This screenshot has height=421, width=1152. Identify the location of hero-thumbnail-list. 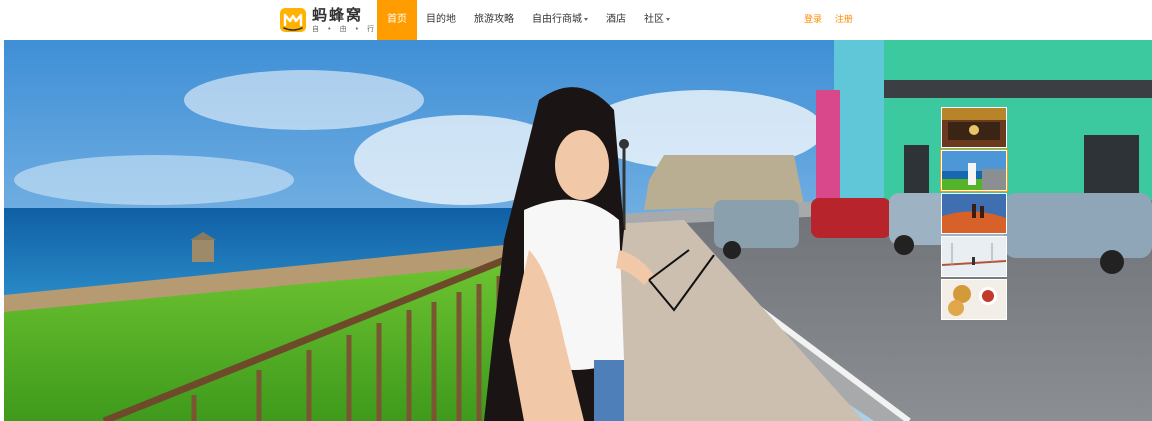
(974, 213).